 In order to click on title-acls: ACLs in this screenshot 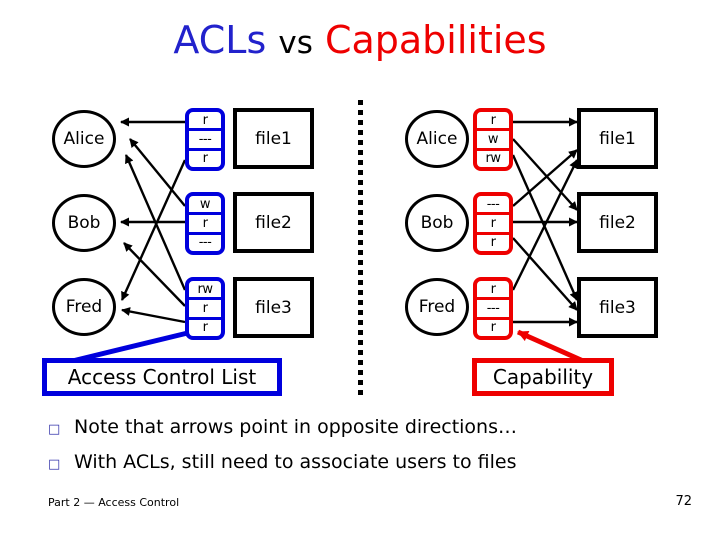, I will do `click(220, 40)`.